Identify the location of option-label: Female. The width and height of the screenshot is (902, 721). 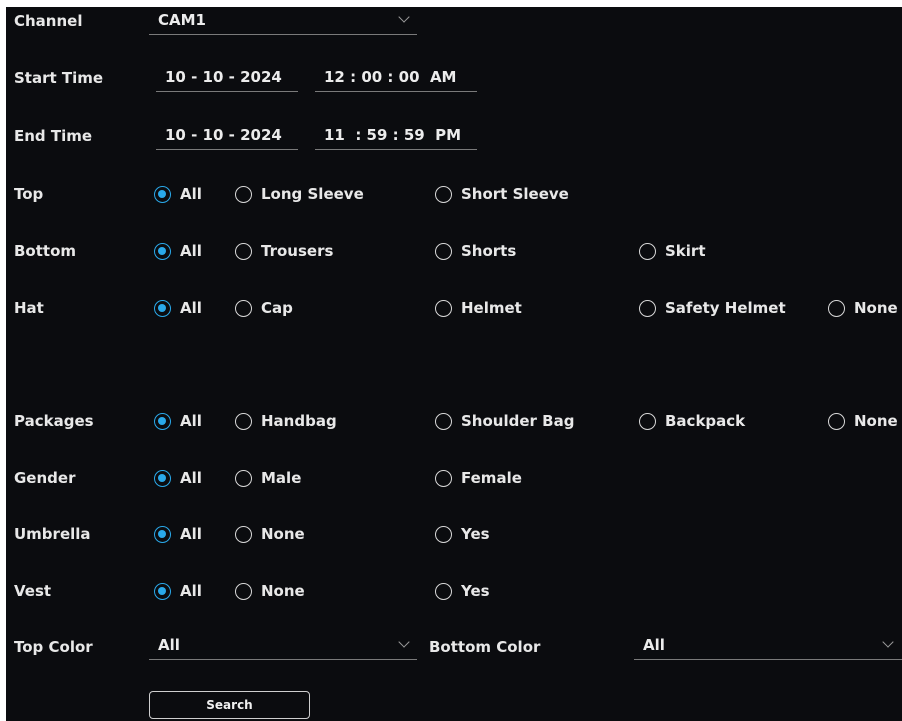
(491, 478).